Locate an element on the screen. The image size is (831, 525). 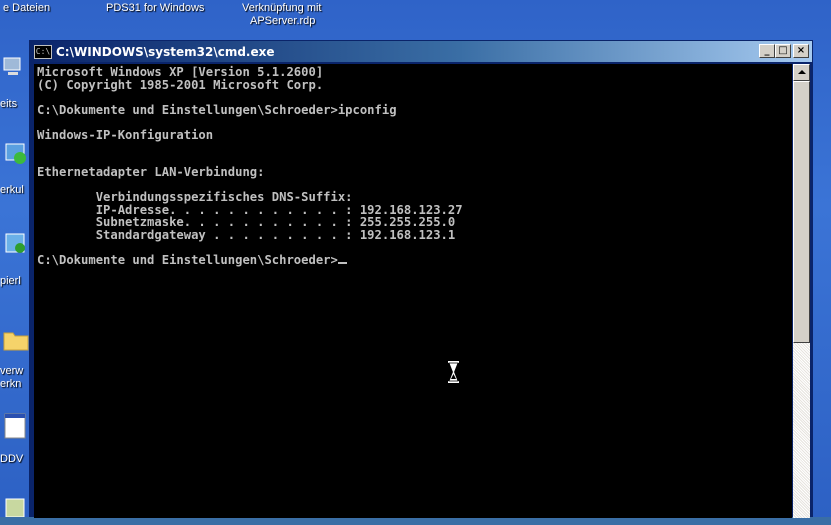
desktop-label-apserver: APServer.rdp is located at coordinates (282, 21).